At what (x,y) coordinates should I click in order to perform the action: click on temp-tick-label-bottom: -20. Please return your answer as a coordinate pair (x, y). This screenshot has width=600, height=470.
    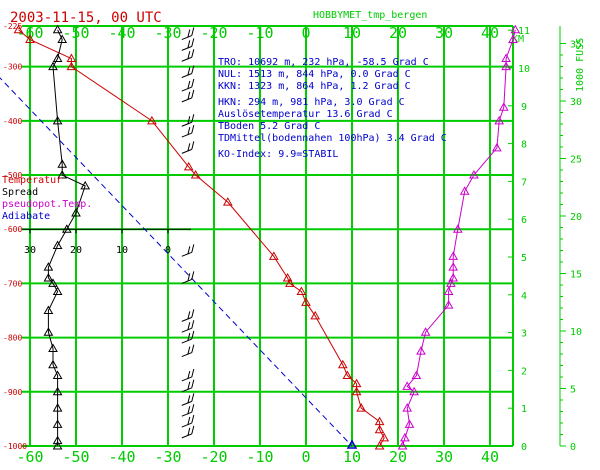
    Looking at the image, I should click on (213, 457).